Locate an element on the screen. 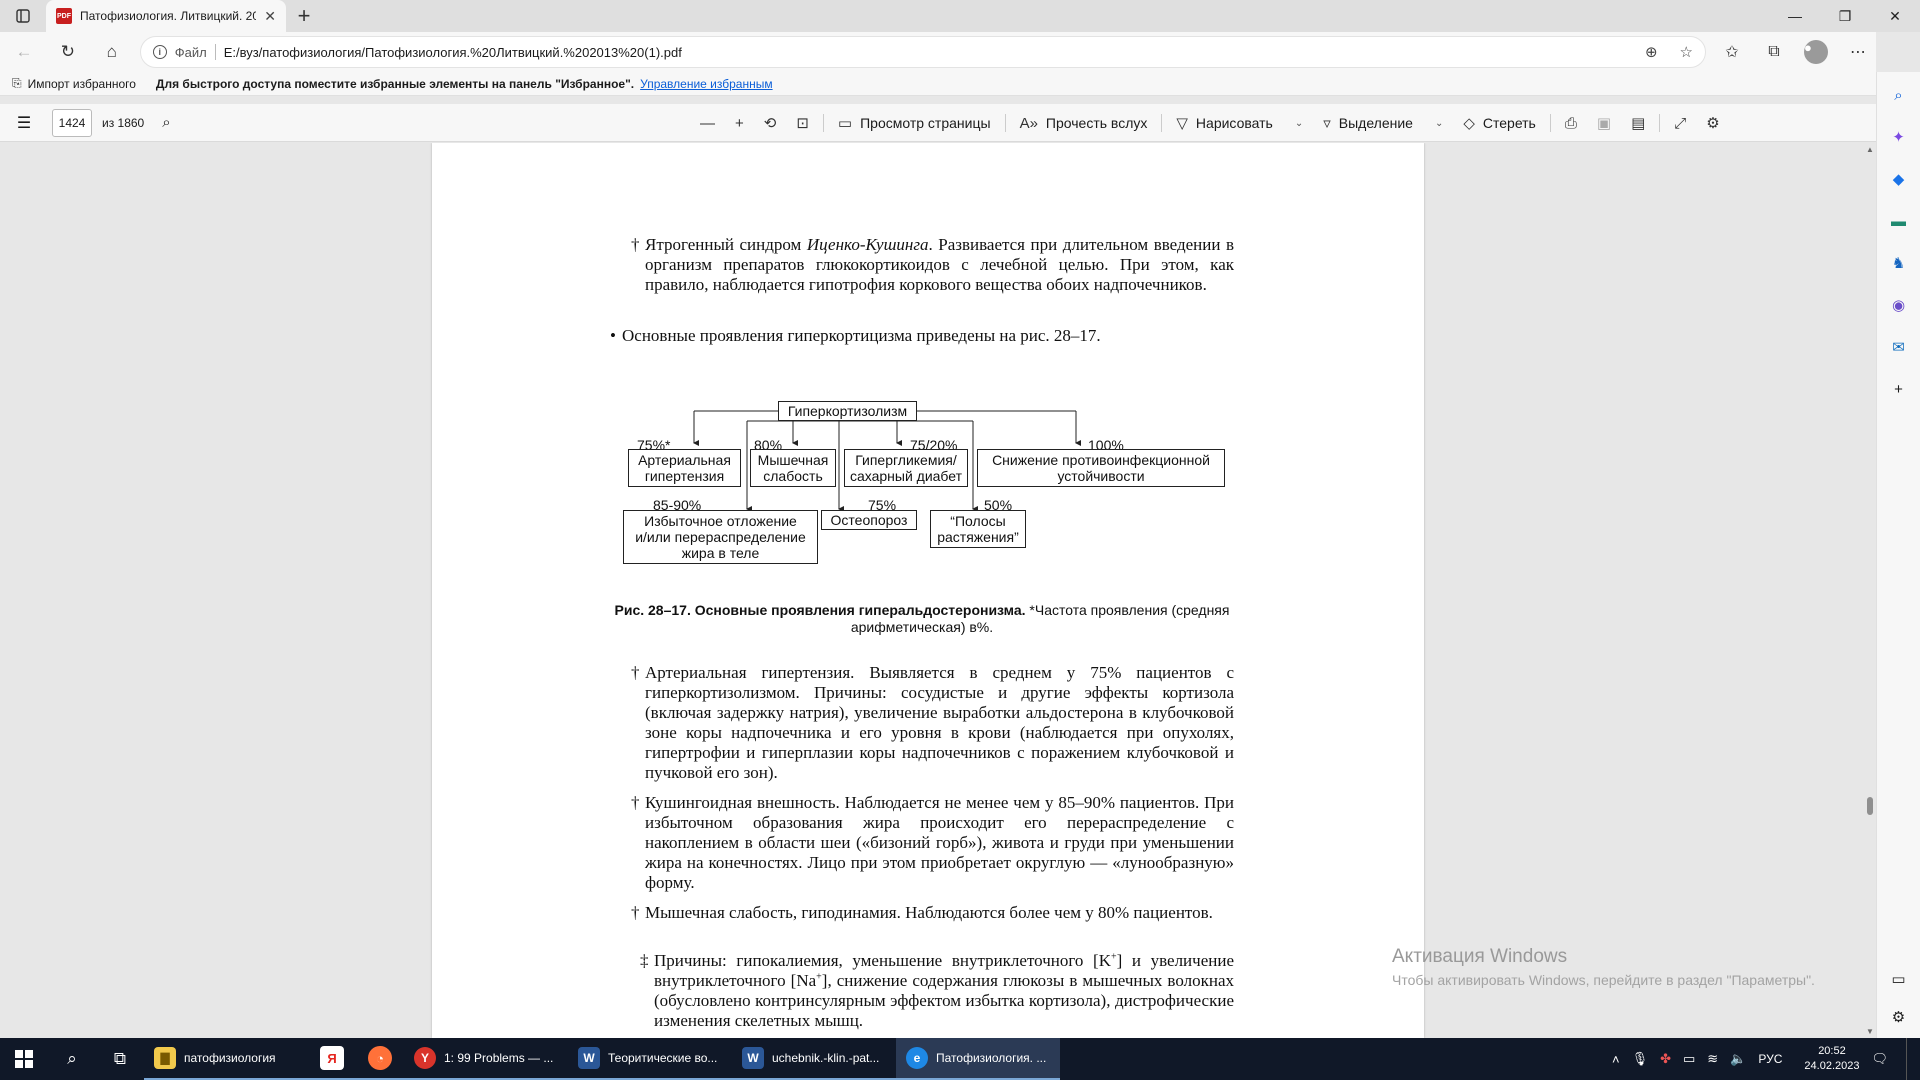 Image resolution: width=1920 pixels, height=1080 pixels. app-tray-icon: ✤ is located at coordinates (1665, 1059).